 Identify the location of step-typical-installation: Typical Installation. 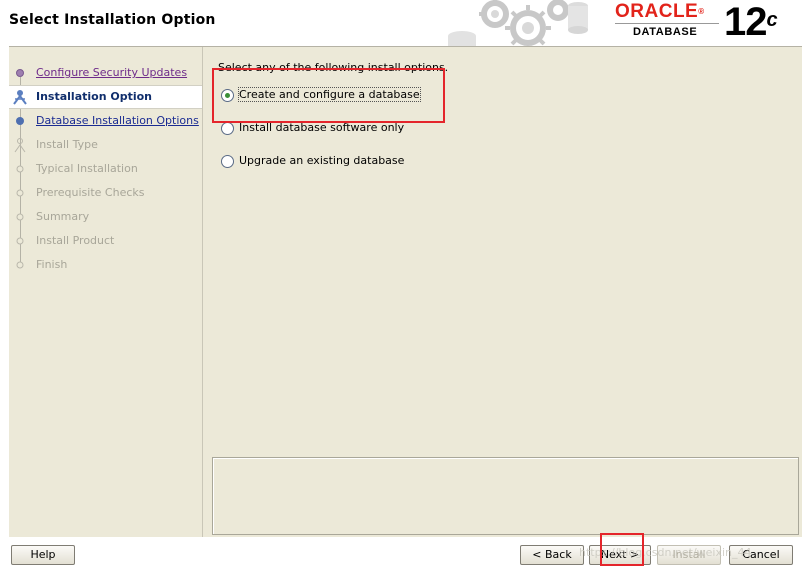
(105, 169).